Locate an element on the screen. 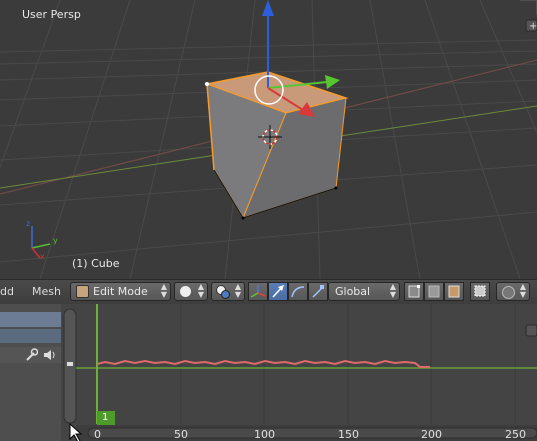 Image resolution: width=537 pixels, height=441 pixels. vertex-select-icon is located at coordinates (414, 291).